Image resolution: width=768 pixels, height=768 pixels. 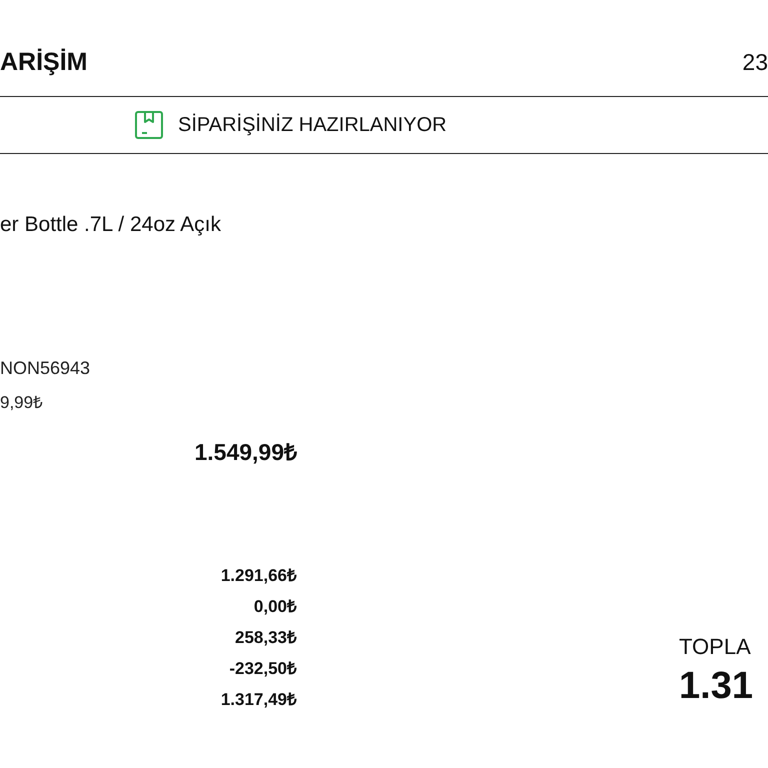 What do you see at coordinates (266, 638) in the screenshot?
I see `summary-amount: 258,33₺` at bounding box center [266, 638].